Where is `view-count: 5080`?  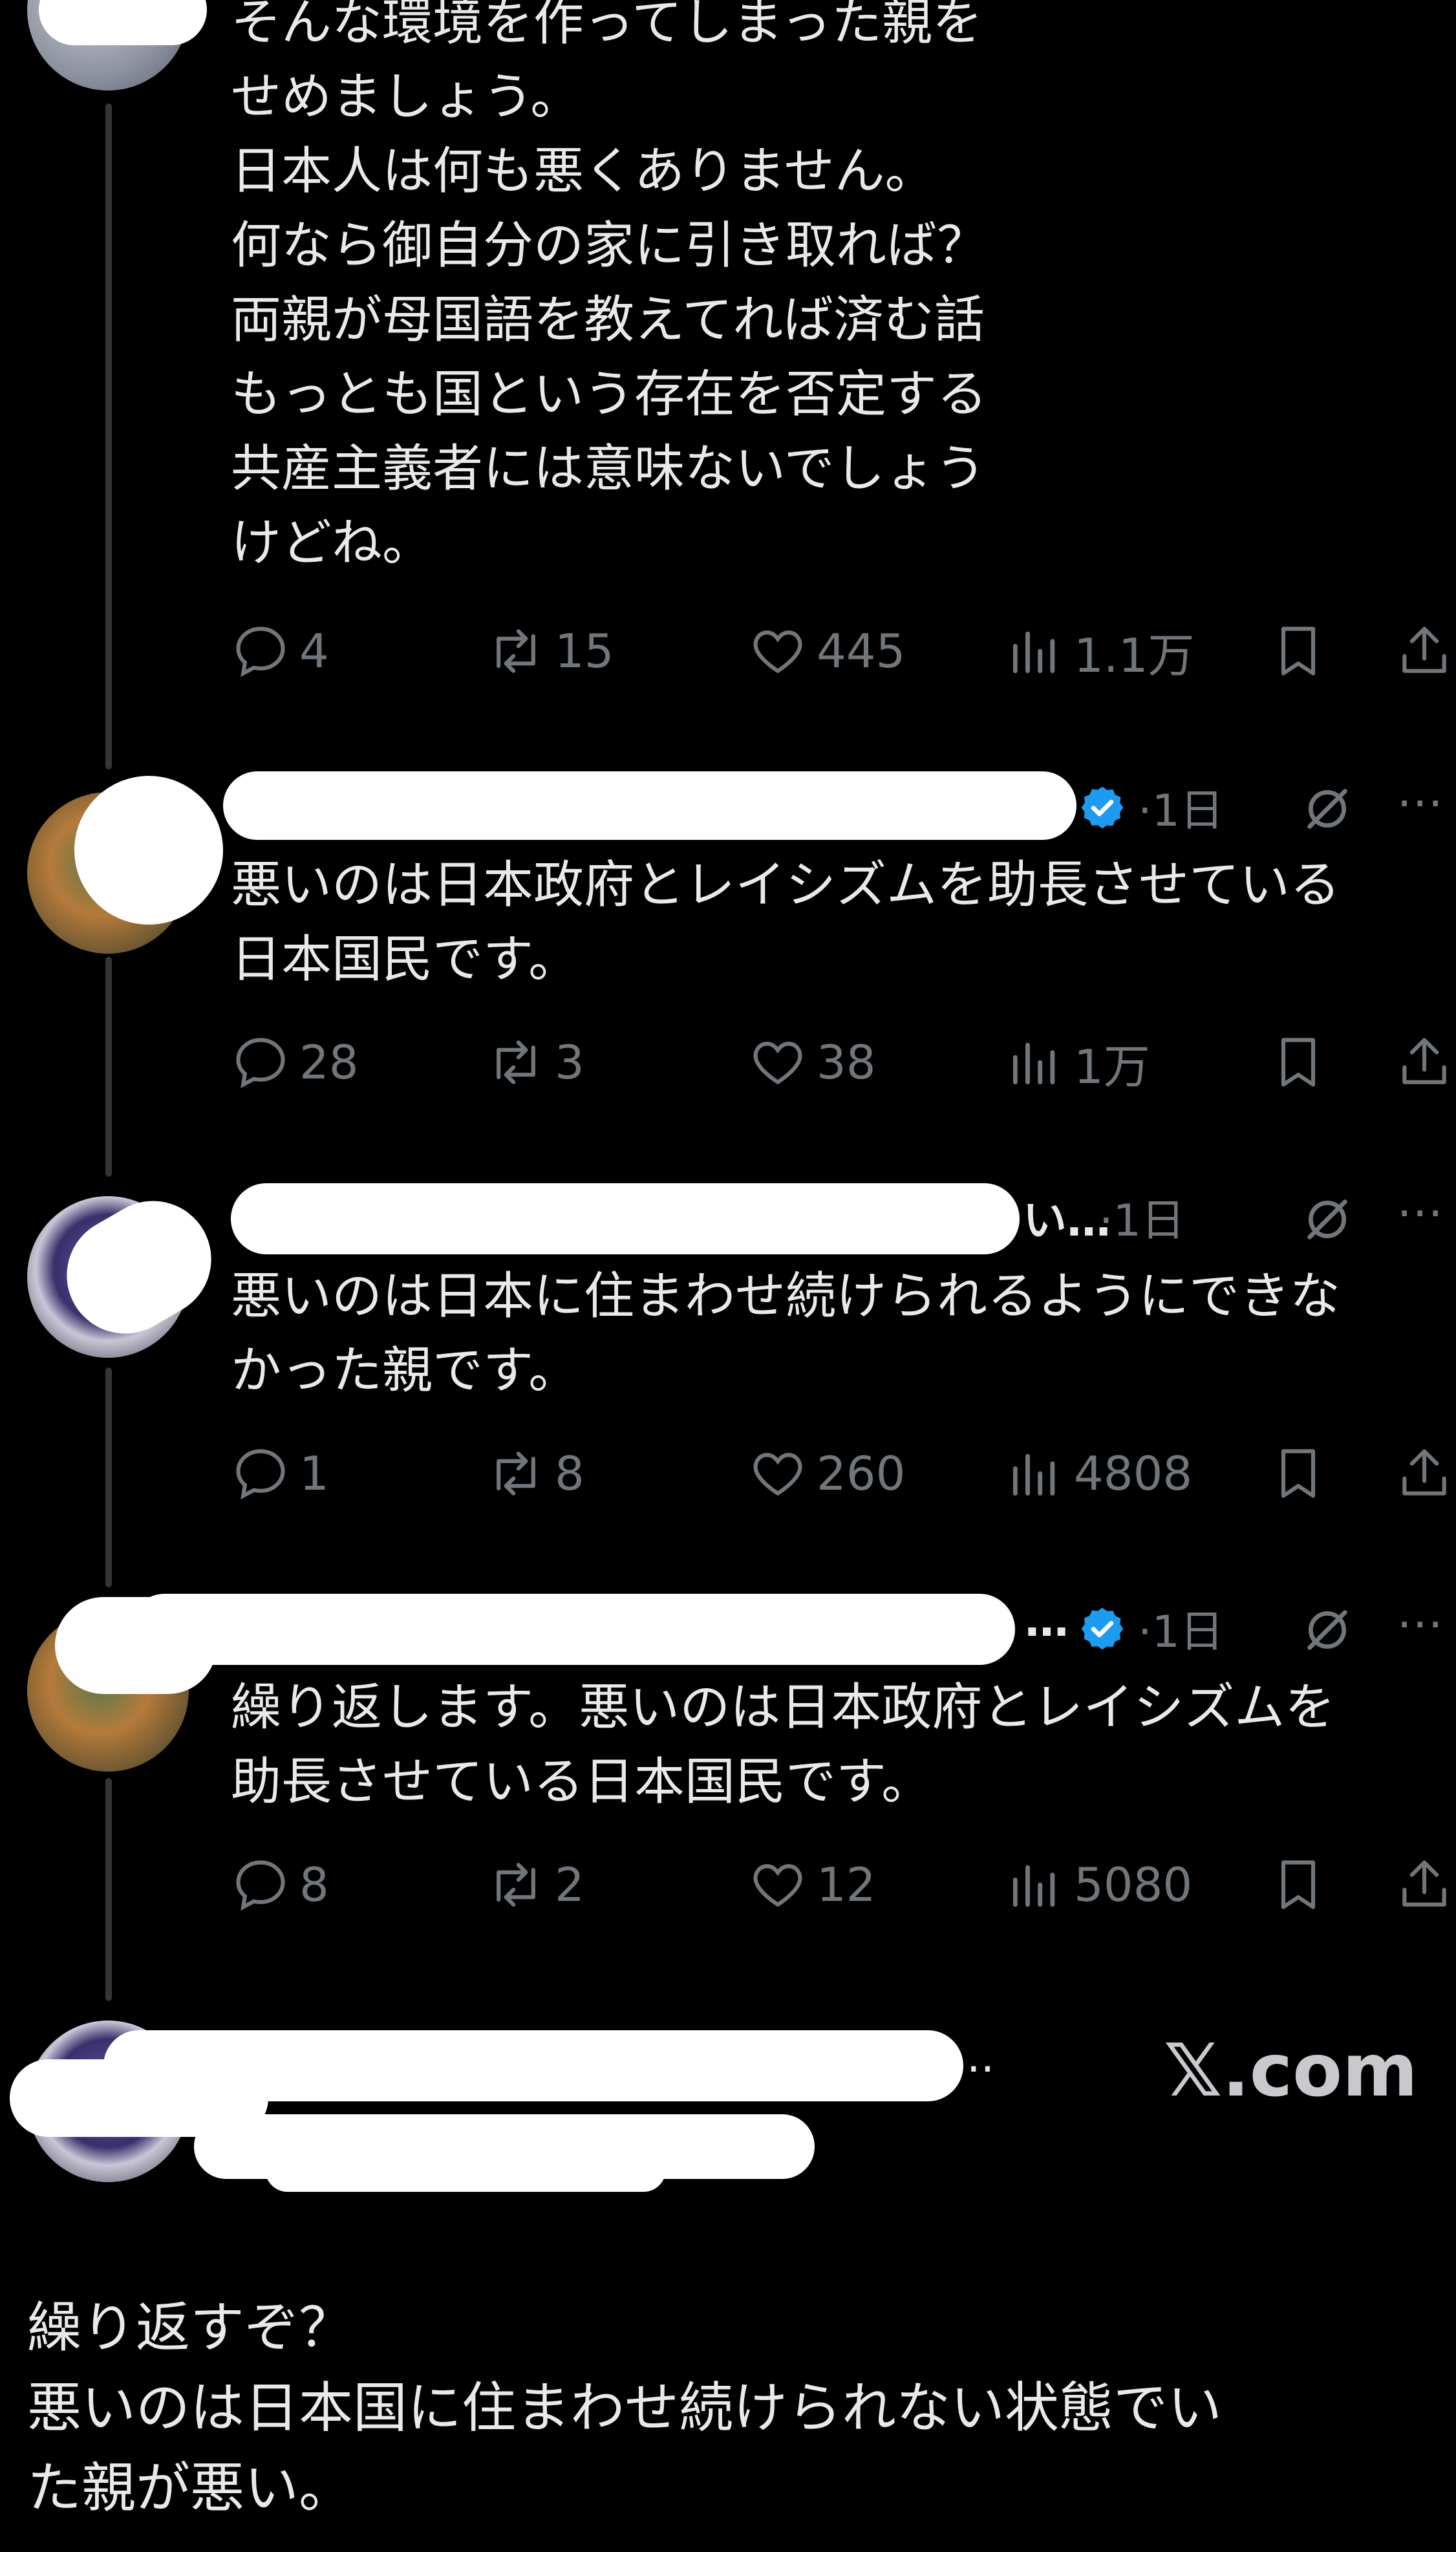
view-count: 5080 is located at coordinates (1133, 1885).